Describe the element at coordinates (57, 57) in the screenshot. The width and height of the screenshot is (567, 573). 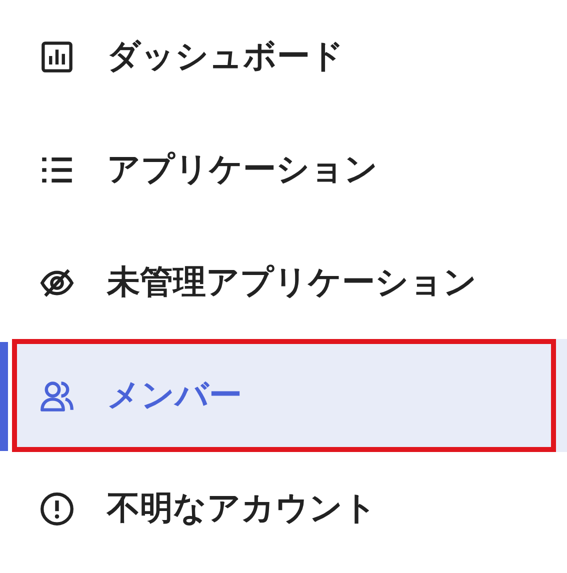
I see `bar-chart-icon` at that location.